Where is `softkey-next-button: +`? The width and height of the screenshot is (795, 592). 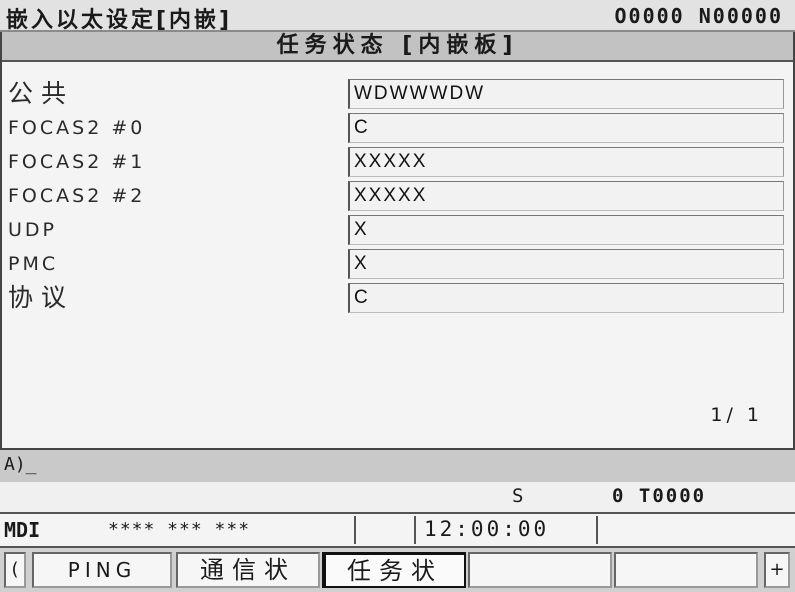 softkey-next-button: + is located at coordinates (777, 570).